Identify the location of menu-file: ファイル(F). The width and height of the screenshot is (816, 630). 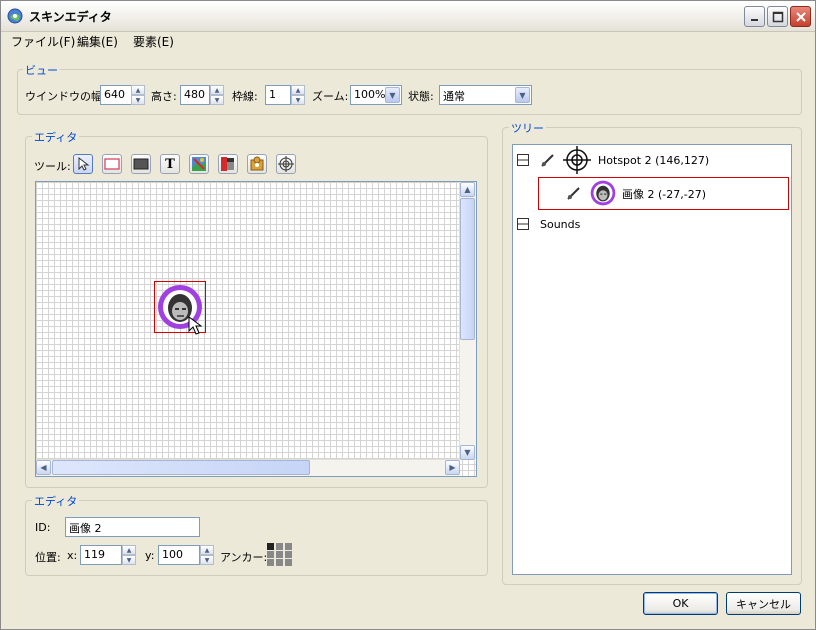
(43, 41).